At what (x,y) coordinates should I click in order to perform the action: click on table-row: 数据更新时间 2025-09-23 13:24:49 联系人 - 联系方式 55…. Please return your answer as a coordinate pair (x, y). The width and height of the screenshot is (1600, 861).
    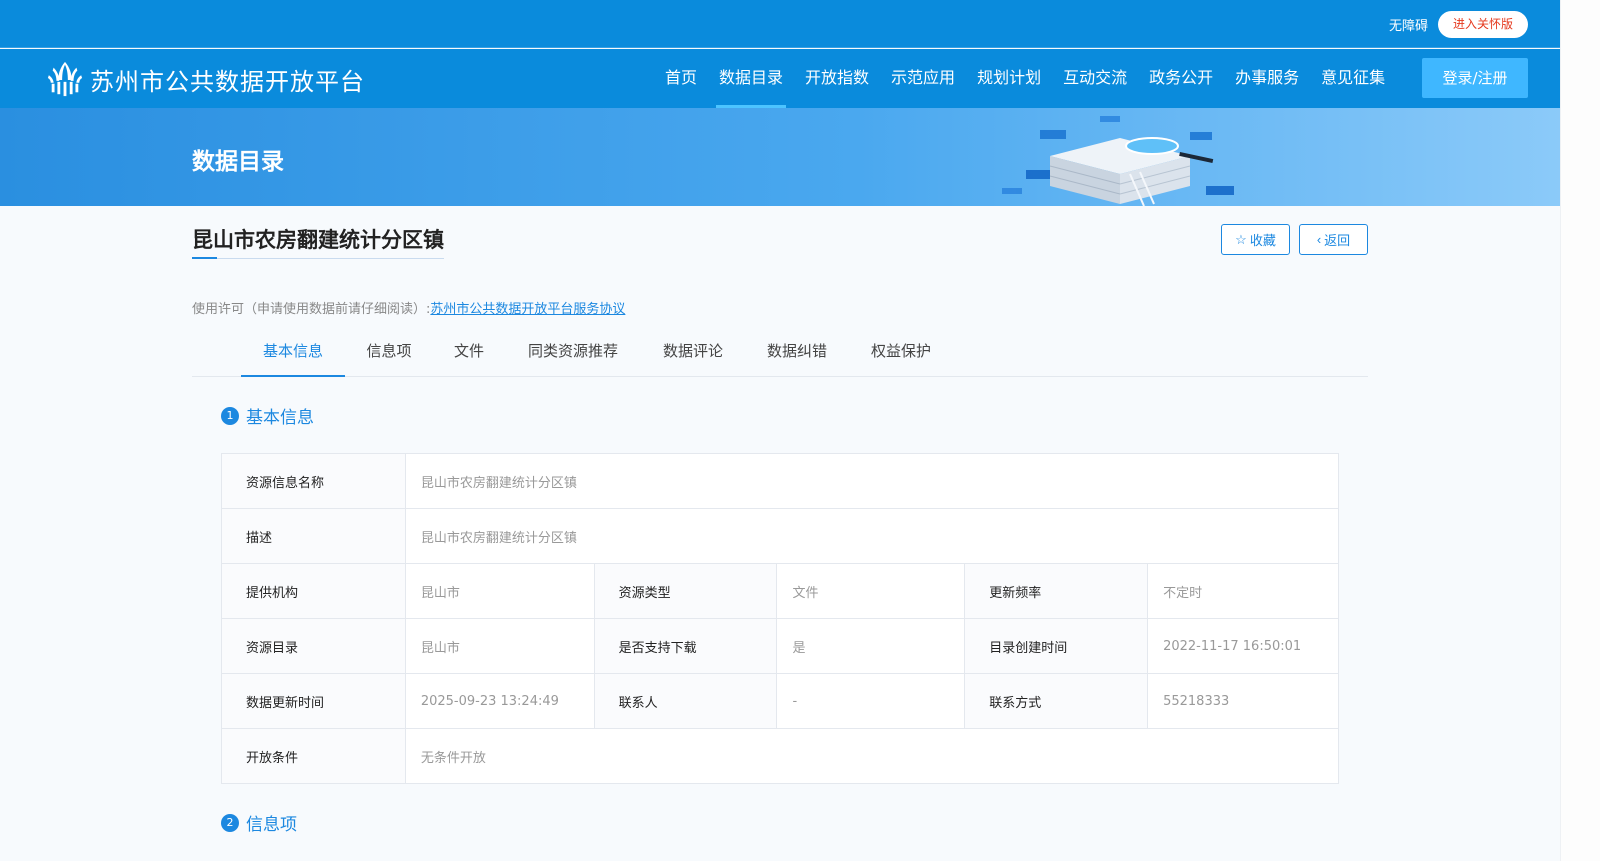
    Looking at the image, I should click on (780, 701).